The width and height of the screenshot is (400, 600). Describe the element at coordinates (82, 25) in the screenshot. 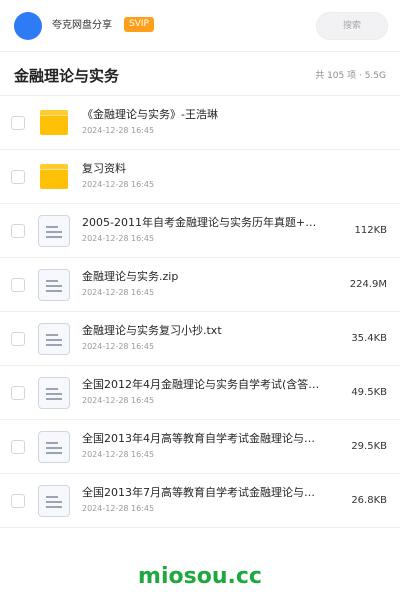

I see `brand-name: 夸克网盘分享` at that location.